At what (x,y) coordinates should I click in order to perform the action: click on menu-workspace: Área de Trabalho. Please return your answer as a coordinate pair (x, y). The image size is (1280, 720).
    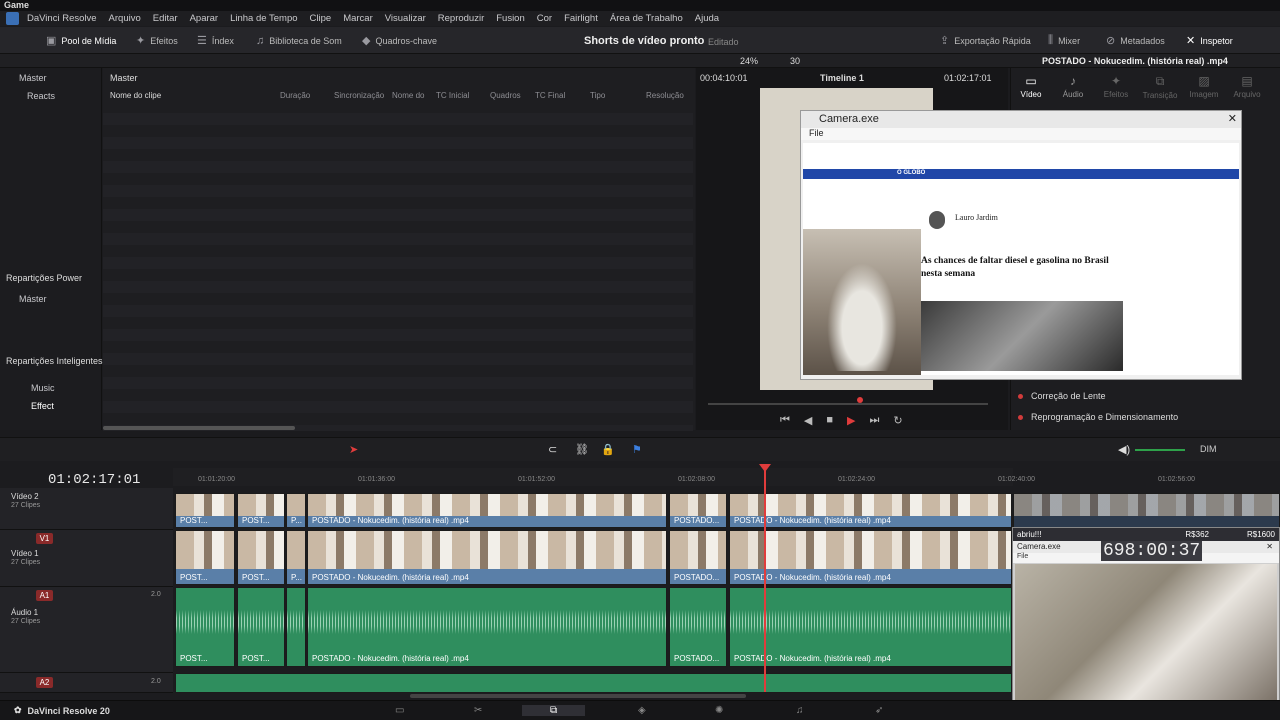
    Looking at the image, I should click on (646, 18).